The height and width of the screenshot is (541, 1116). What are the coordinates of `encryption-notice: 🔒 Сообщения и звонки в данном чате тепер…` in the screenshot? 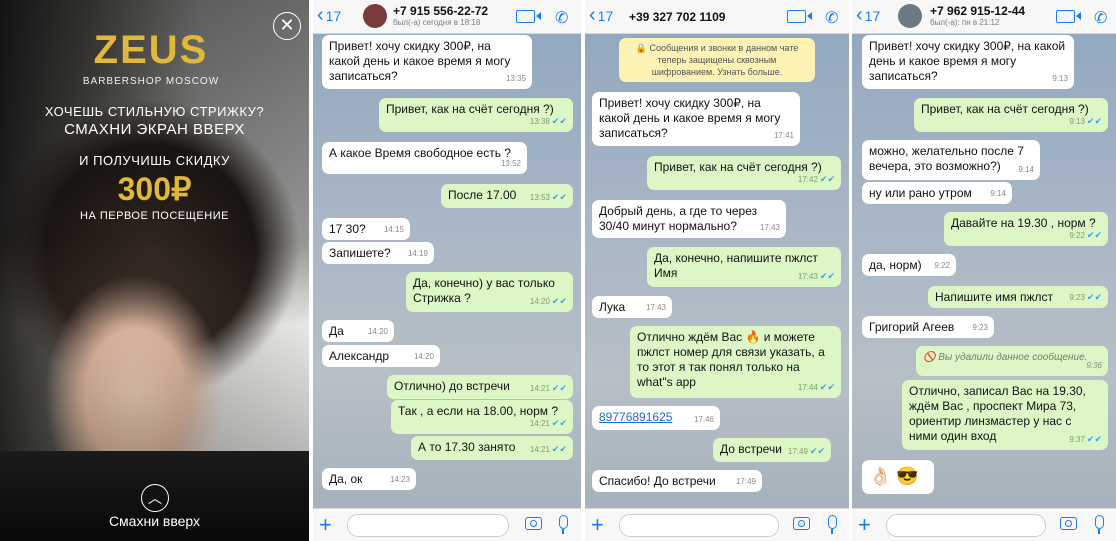 It's located at (717, 60).